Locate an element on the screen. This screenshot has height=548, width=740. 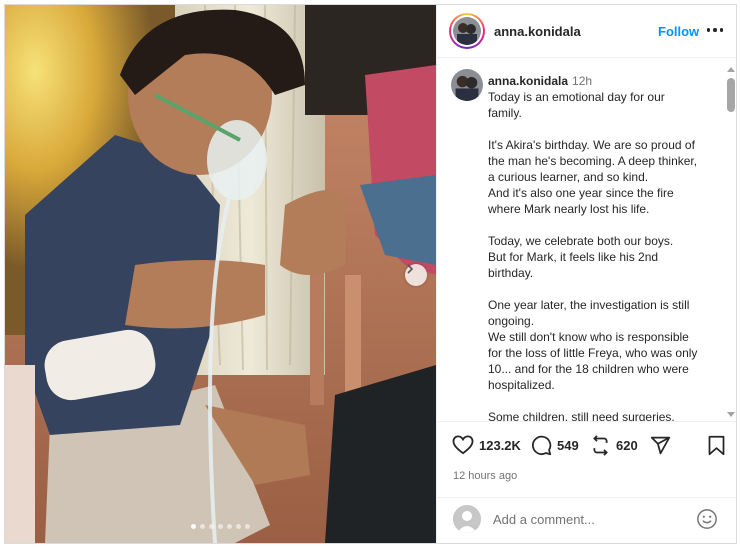
caption-line: Today is an emotional day for our is located at coordinates (576, 97).